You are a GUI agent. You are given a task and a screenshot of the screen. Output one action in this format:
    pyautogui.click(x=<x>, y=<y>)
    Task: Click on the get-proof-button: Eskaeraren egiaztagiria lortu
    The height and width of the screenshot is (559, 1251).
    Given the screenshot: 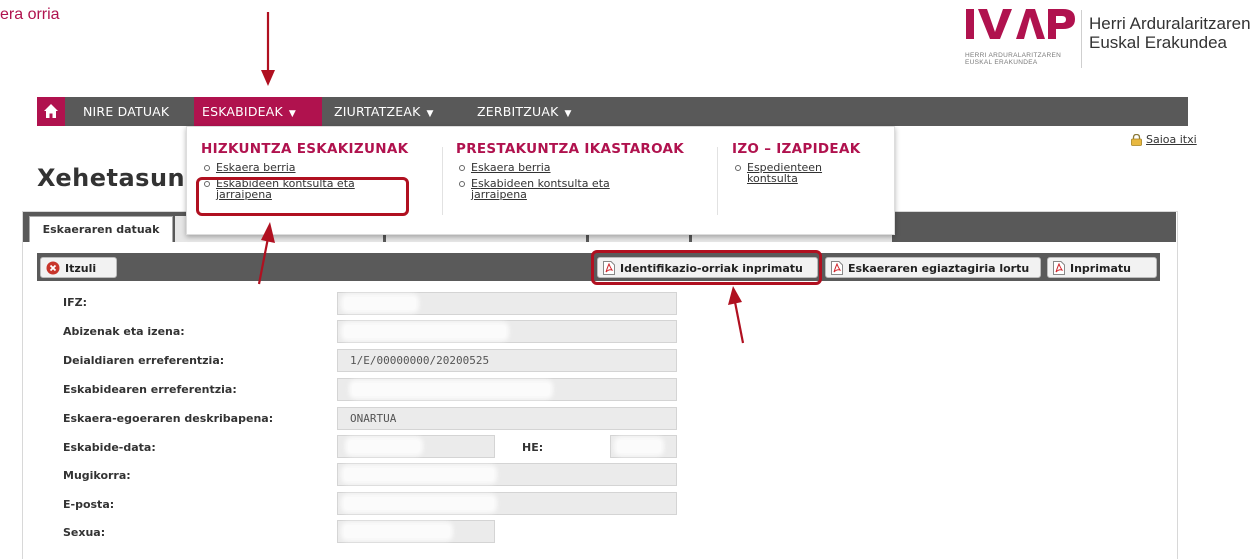 What is the action you would take?
    pyautogui.click(x=933, y=267)
    